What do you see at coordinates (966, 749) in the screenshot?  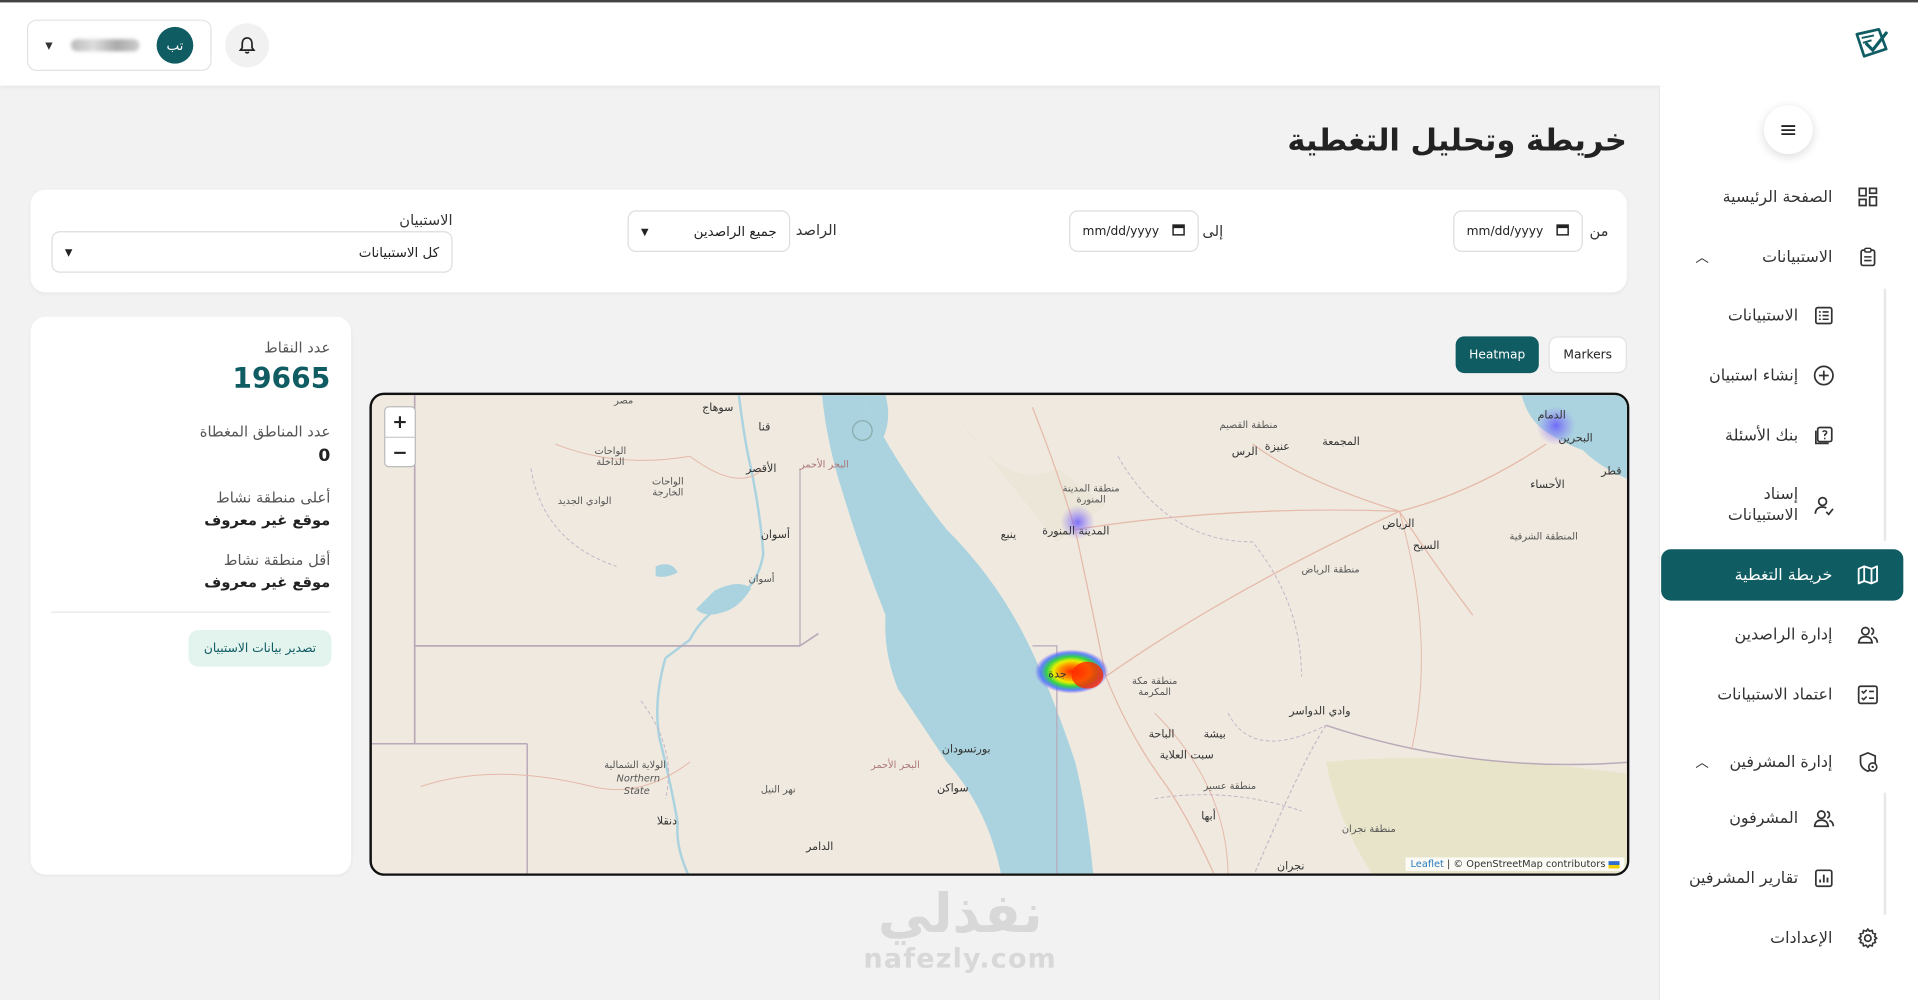 I see `map-label: بورتسودان` at bounding box center [966, 749].